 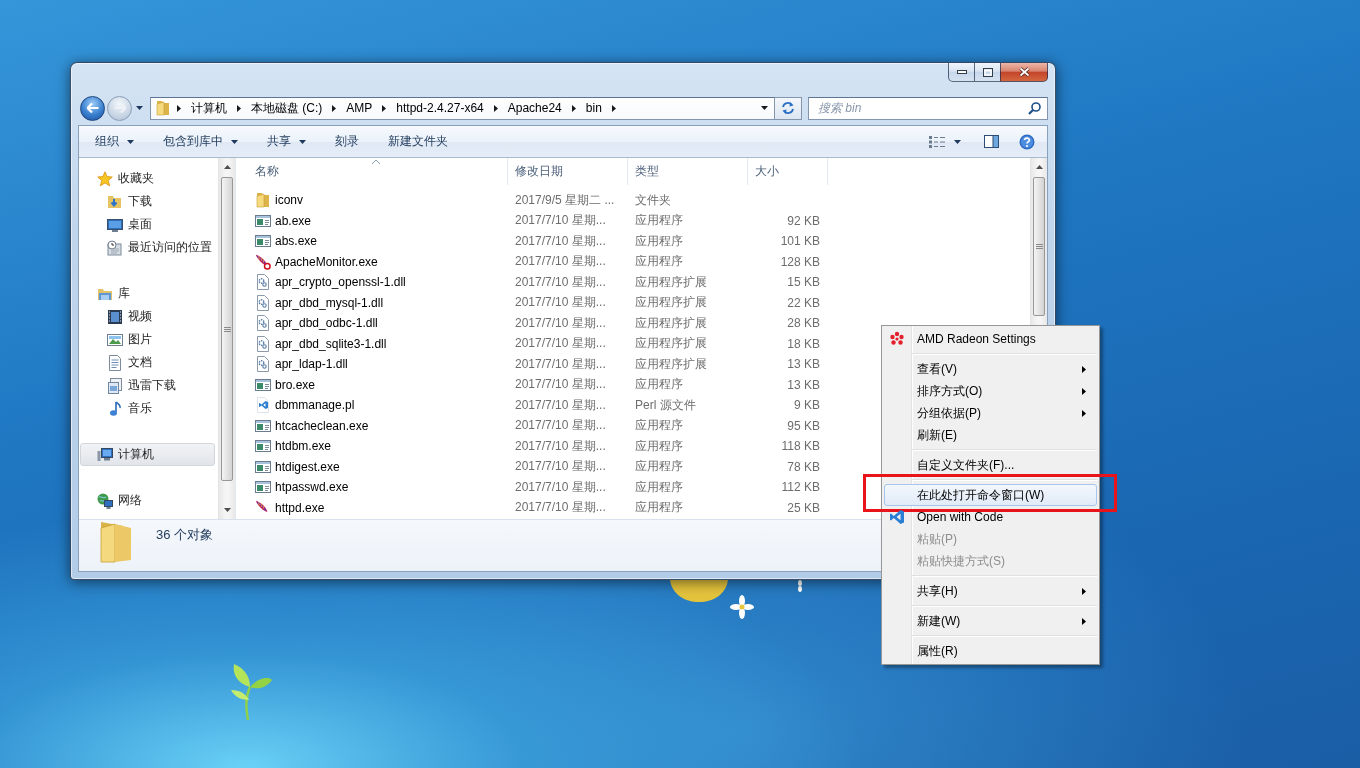 I want to click on file-size: 128 KB, so click(x=800, y=261).